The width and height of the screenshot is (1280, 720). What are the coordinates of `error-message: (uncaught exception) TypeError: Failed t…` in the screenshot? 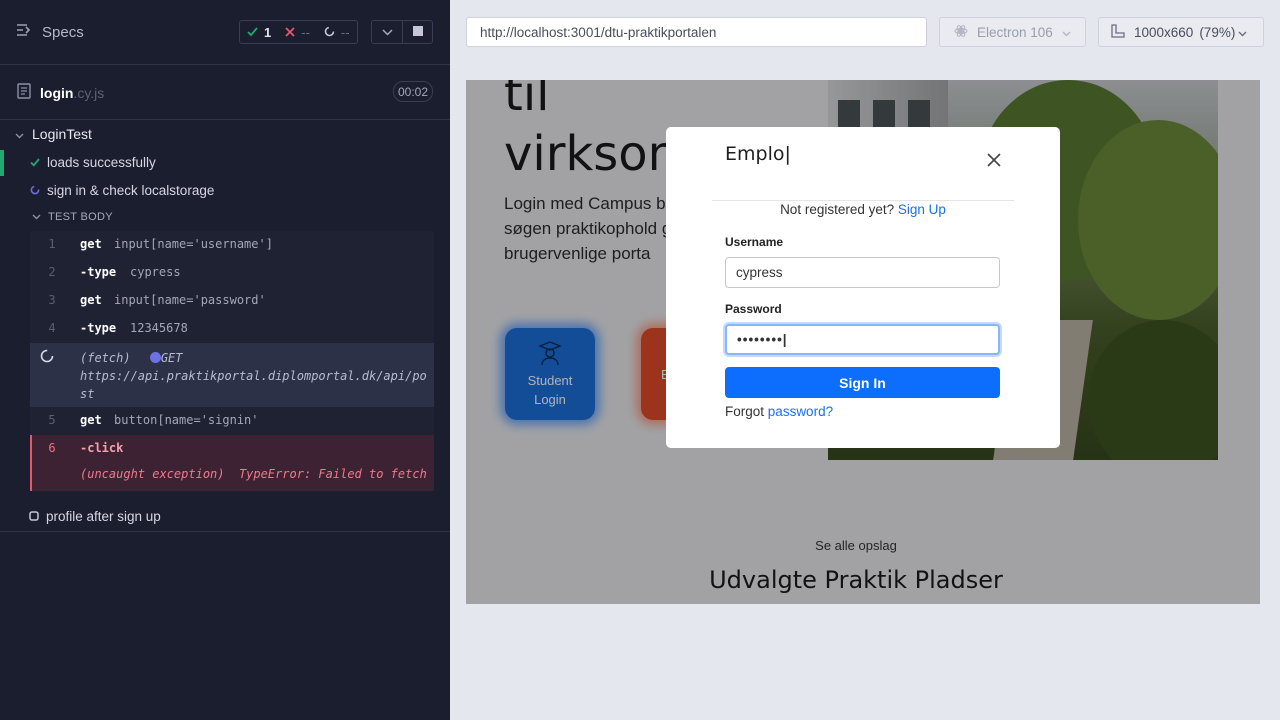 It's located at (253, 474).